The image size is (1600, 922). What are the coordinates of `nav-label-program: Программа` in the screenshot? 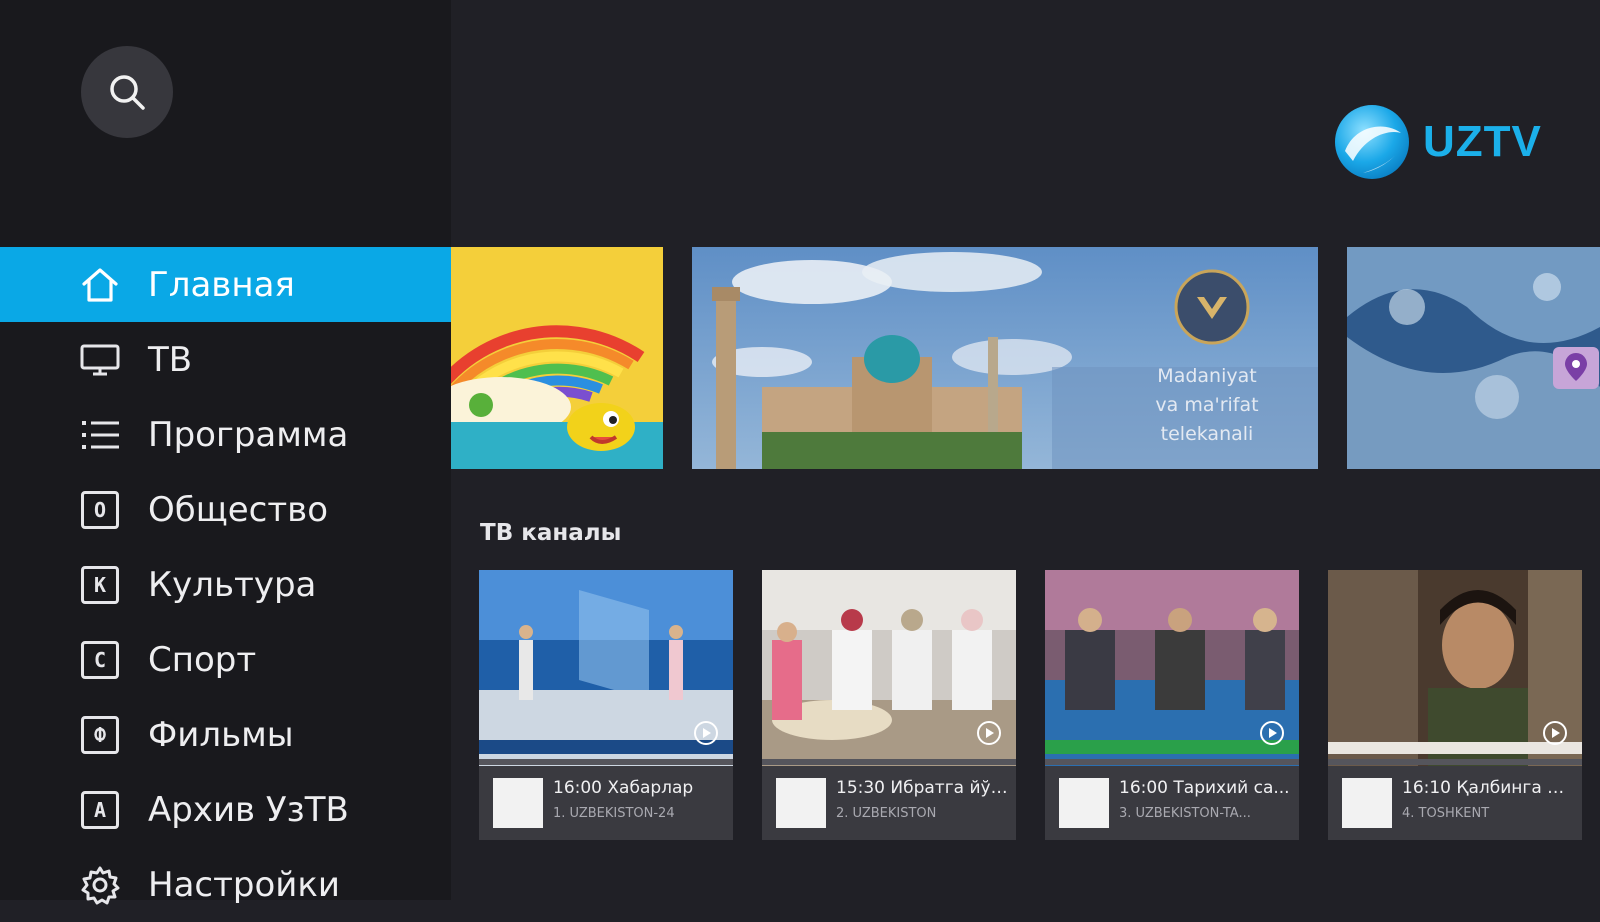 It's located at (248, 434).